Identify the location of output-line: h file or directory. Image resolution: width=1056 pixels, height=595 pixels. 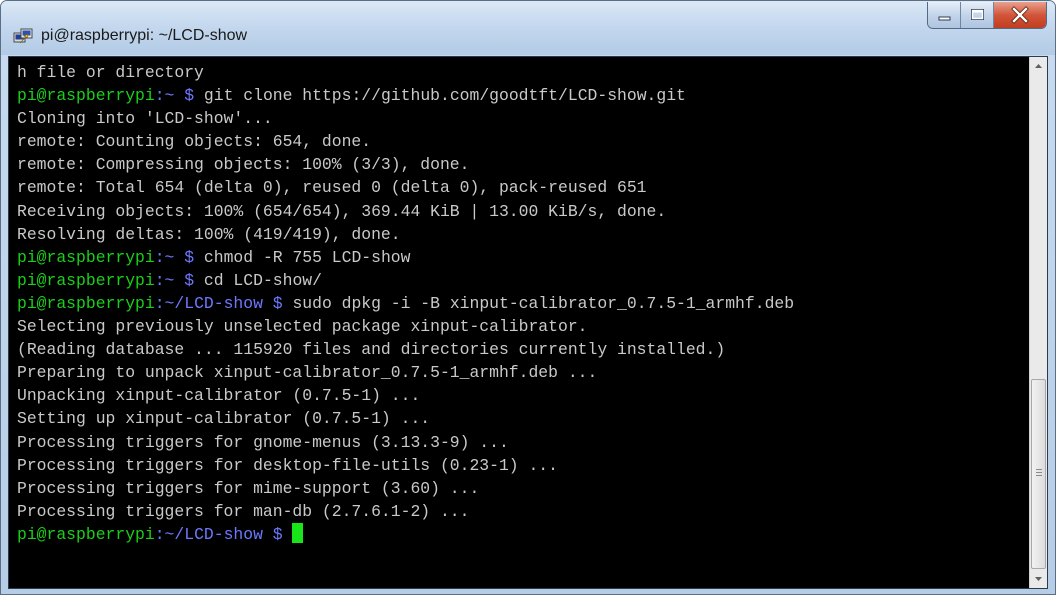
(110, 72).